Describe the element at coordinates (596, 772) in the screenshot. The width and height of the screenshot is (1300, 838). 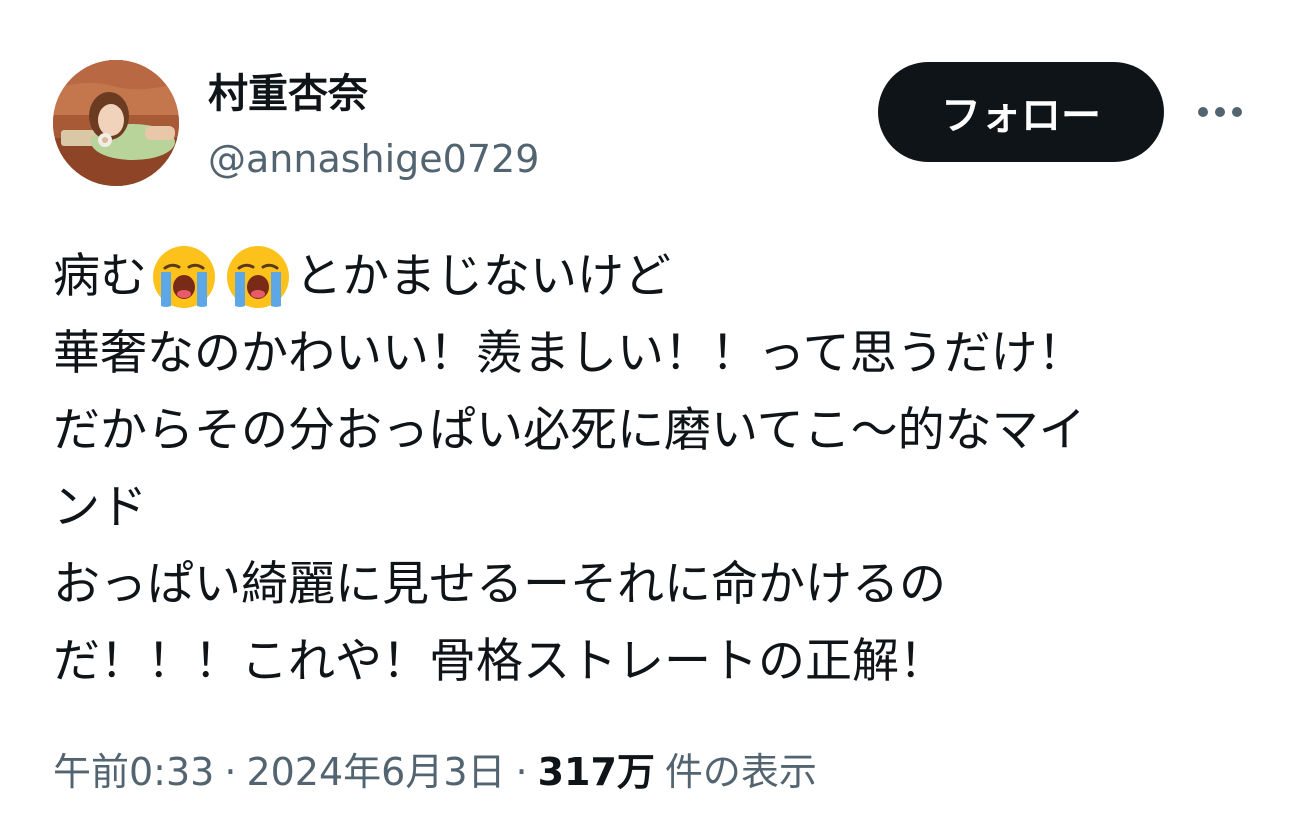
I see `views-count: 317万` at that location.